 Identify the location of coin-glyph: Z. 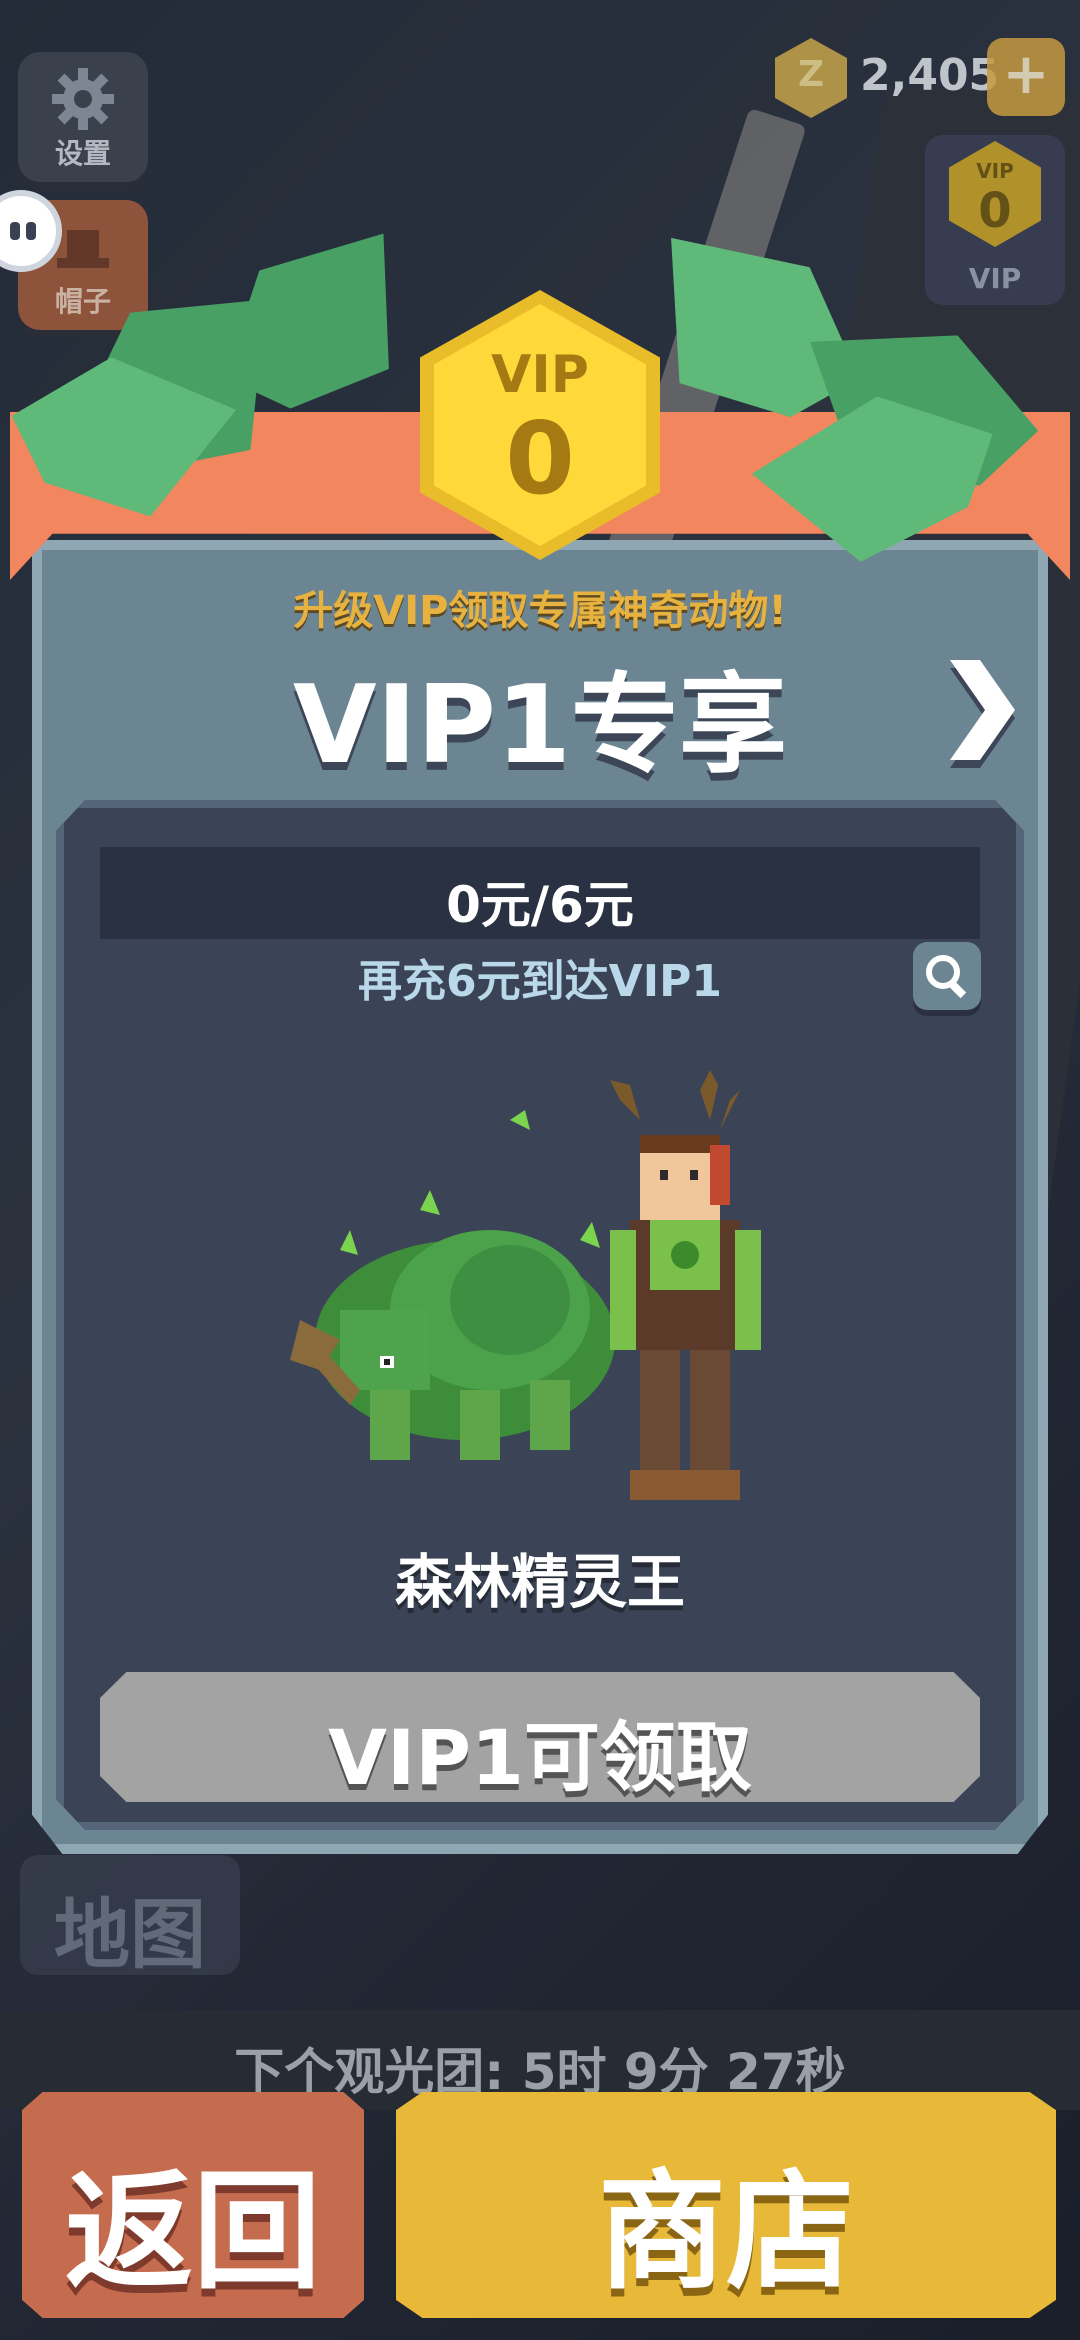
(811, 74).